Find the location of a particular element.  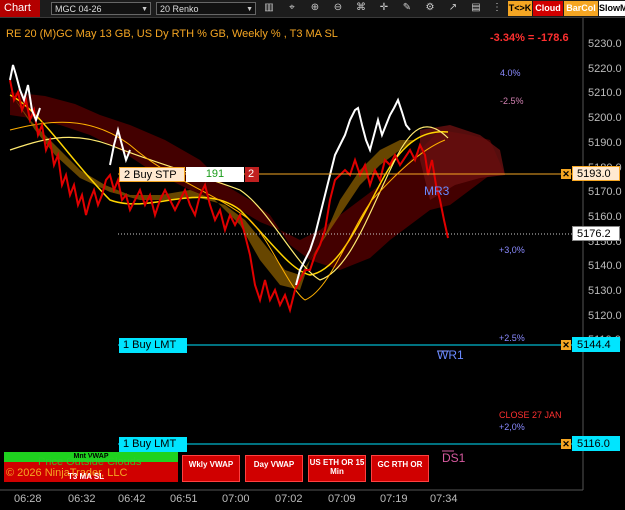

time-tick-label: 06:51 is located at coordinates (184, 499).